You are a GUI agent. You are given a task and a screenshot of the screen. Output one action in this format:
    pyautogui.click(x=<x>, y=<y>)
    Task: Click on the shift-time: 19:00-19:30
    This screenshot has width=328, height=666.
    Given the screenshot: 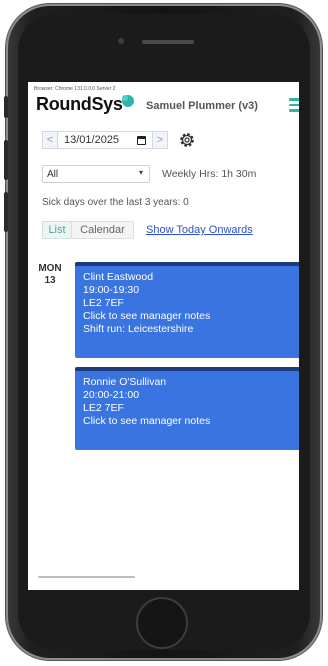 What is the action you would take?
    pyautogui.click(x=111, y=290)
    